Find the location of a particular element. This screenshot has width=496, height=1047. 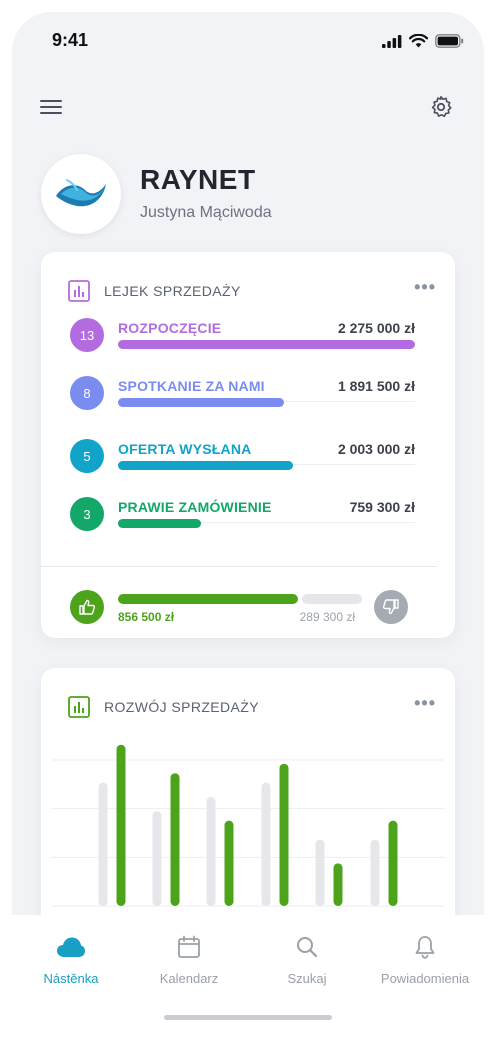

stage-name: PRAWIE ZAMÓWIENIE is located at coordinates (195, 507).